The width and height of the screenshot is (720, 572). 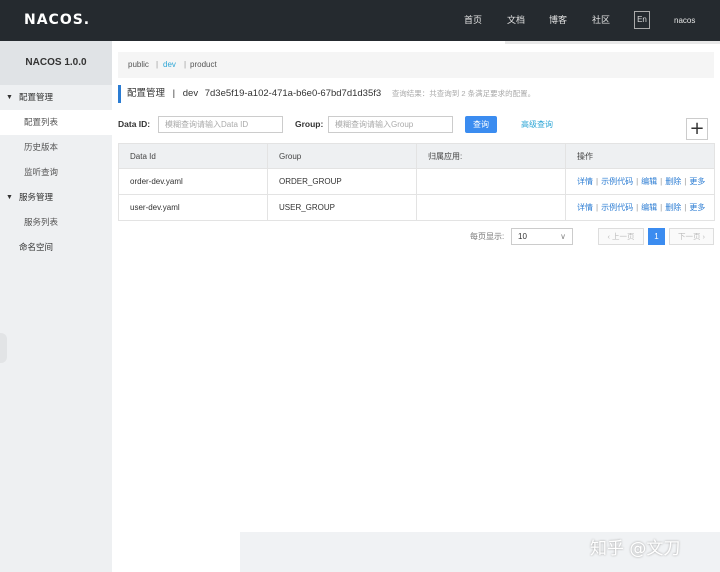 What do you see at coordinates (416, 65) in the screenshot?
I see `namespace-bar: public | dev | product` at bounding box center [416, 65].